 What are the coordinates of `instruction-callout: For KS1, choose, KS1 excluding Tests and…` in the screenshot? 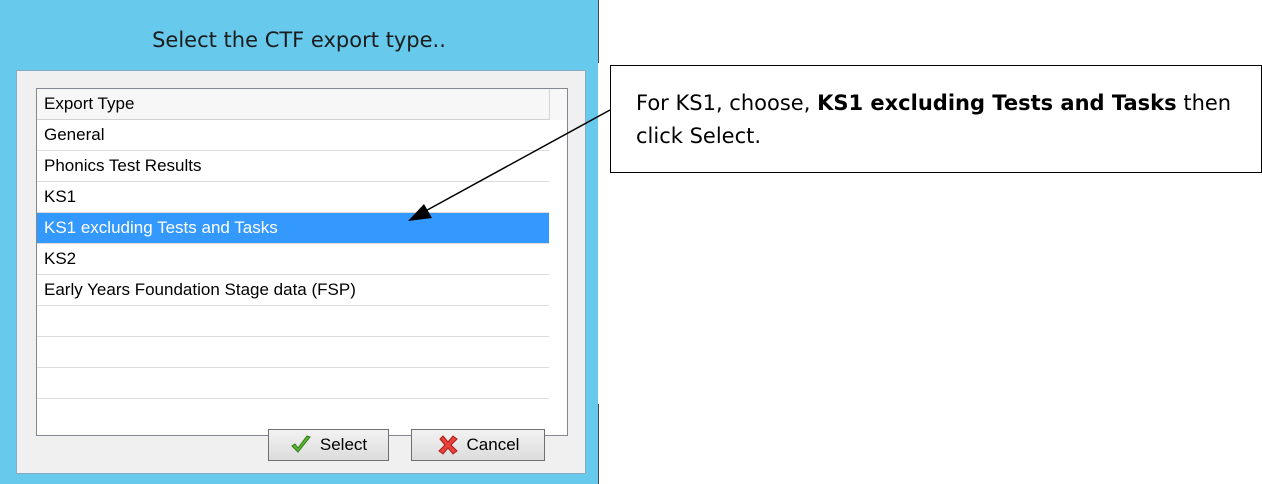 It's located at (936, 119).